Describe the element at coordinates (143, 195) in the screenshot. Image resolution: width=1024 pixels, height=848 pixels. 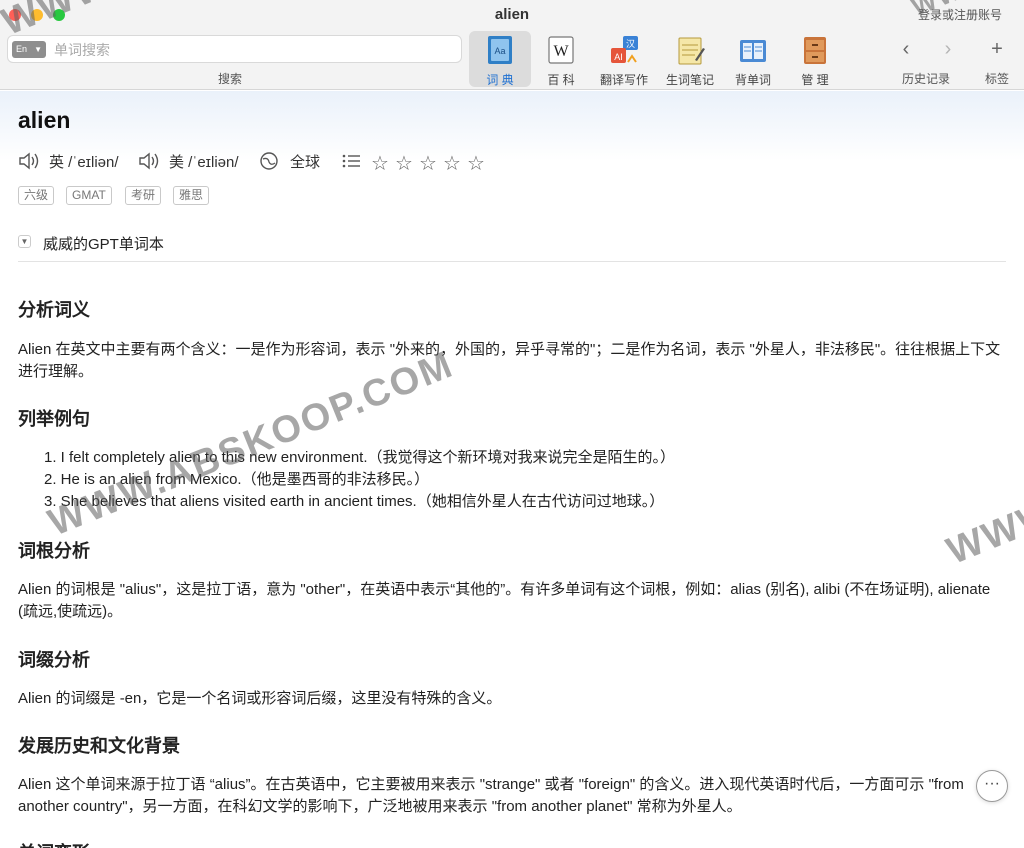
I see `tag-kaoyan: 考研` at that location.